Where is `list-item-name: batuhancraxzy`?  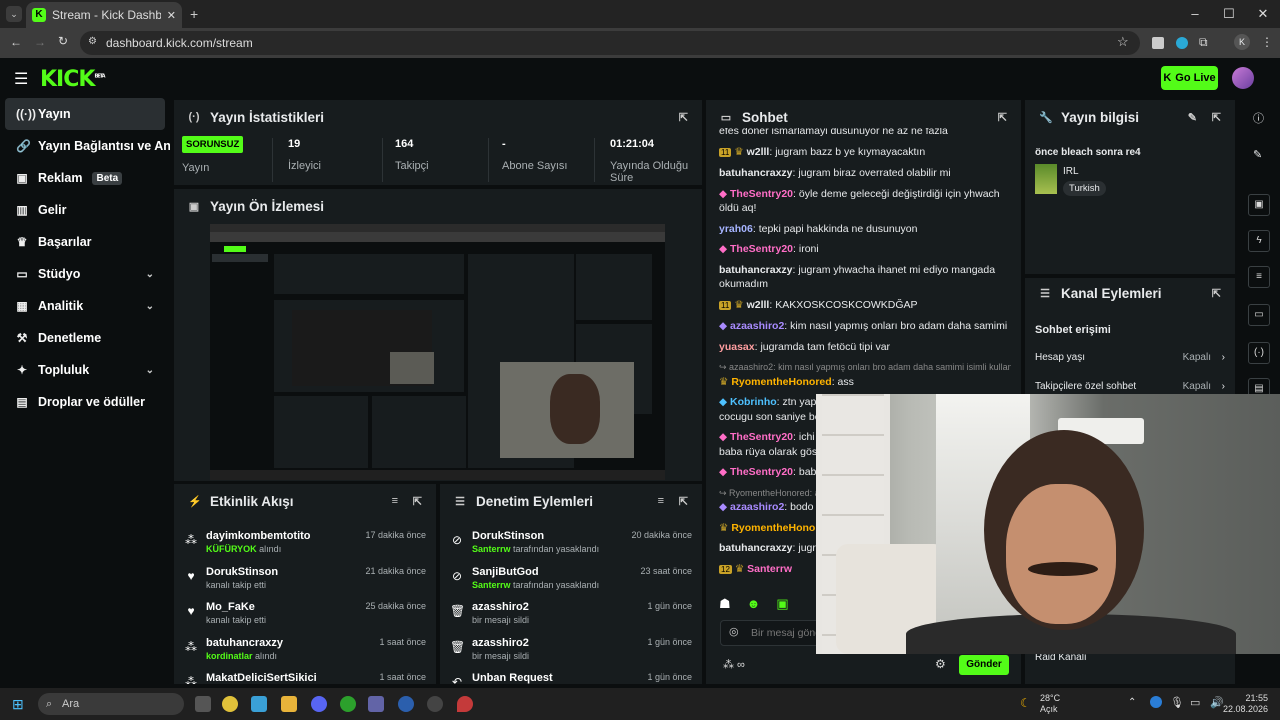
list-item-name: batuhancraxzy is located at coordinates (244, 643).